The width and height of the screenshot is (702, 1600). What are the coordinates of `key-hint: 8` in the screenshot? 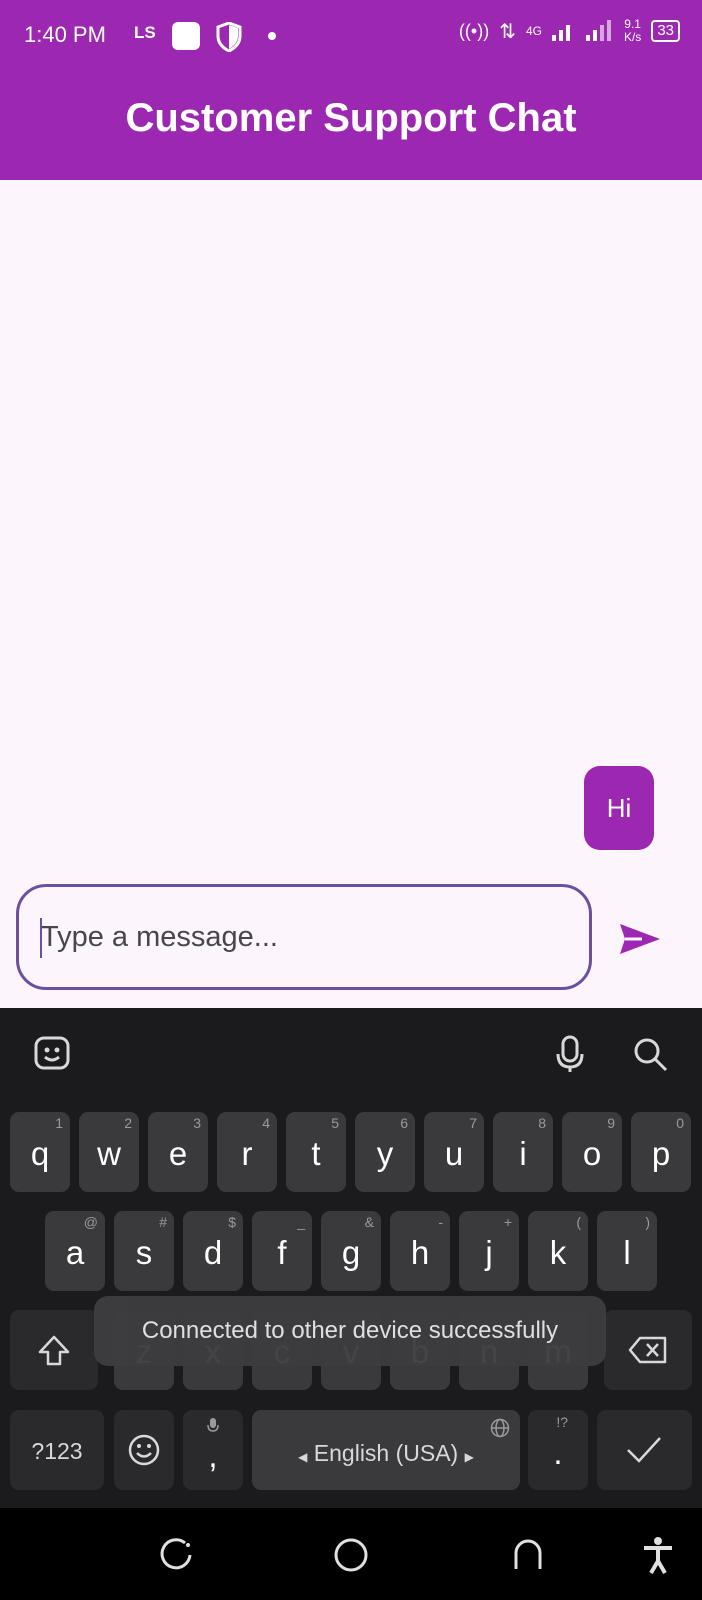 It's located at (542, 1123).